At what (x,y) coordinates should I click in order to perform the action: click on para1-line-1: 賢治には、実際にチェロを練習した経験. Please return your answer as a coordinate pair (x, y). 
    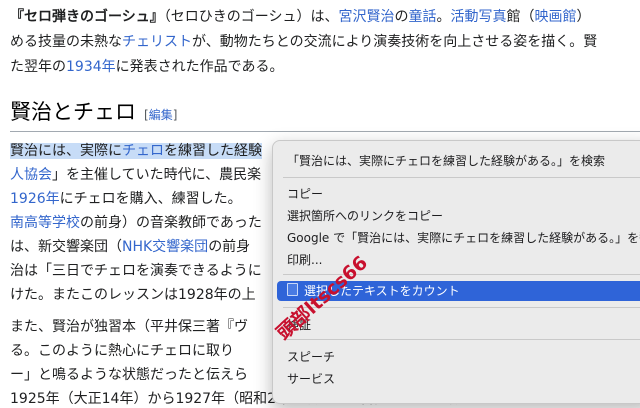
    Looking at the image, I should click on (136, 151).